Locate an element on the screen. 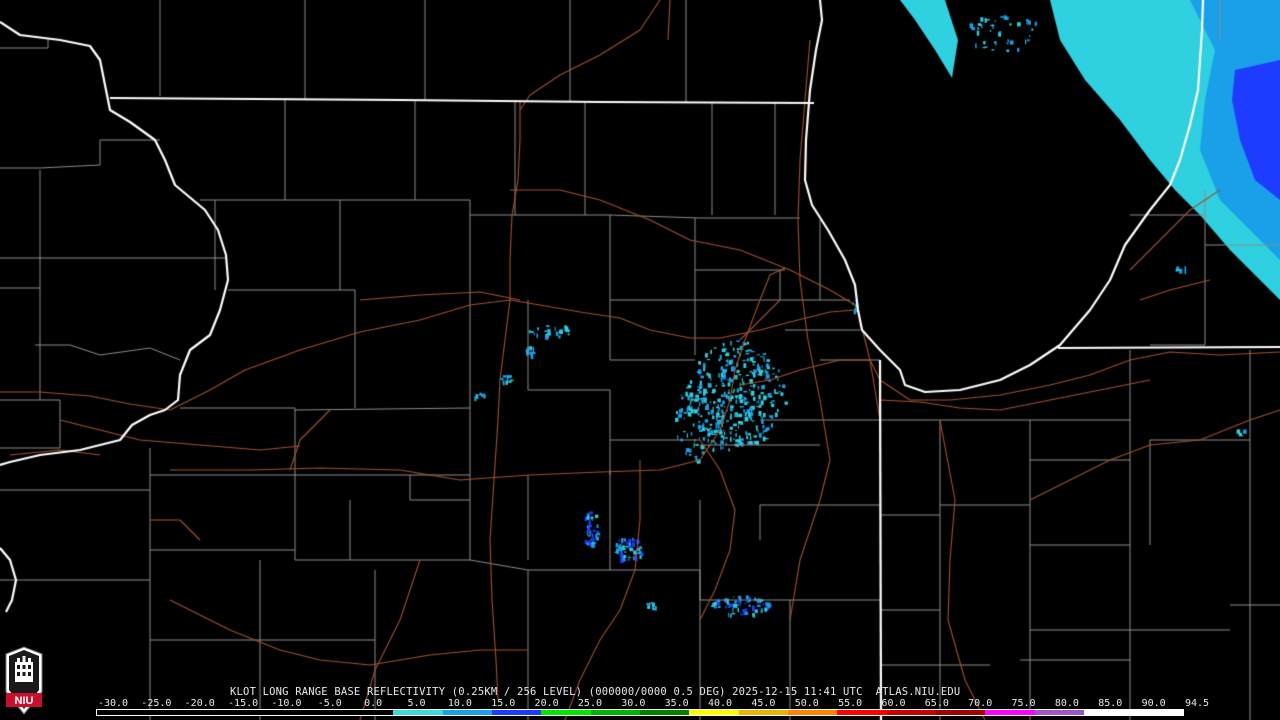 The image size is (1280, 720). scale-label: 75.0 is located at coordinates (1023, 703).